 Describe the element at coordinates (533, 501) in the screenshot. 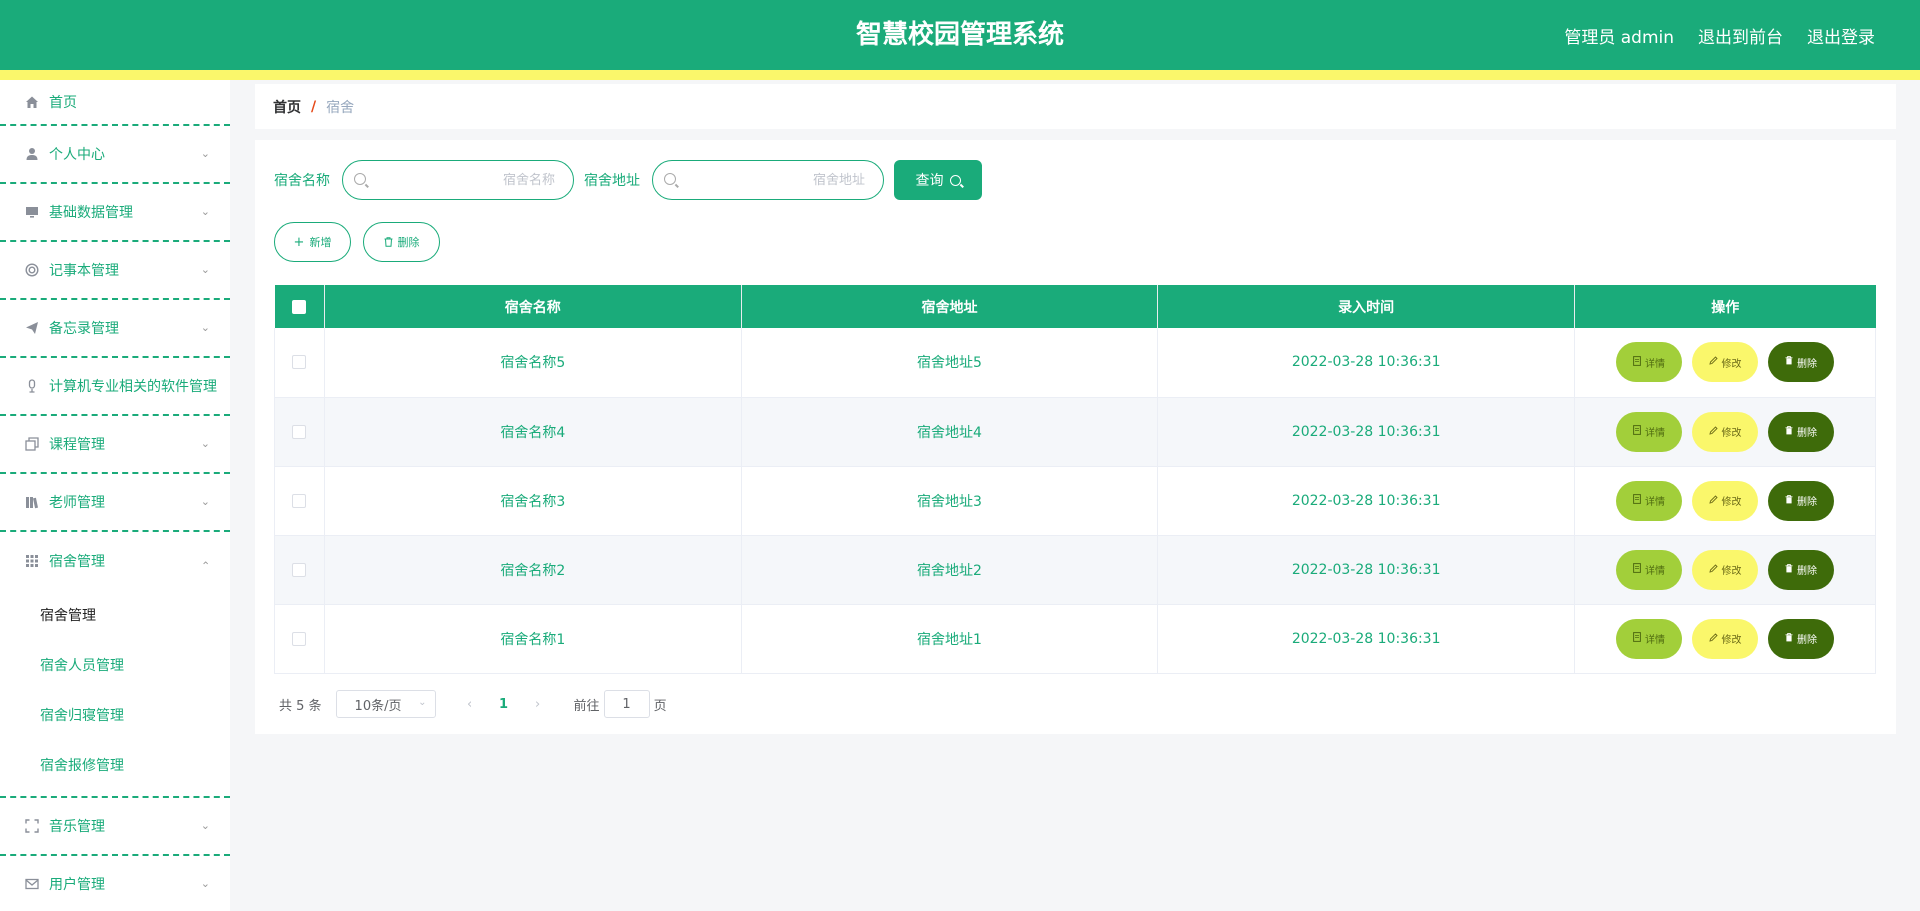

I see `cell-name: 宿舍名称3` at that location.